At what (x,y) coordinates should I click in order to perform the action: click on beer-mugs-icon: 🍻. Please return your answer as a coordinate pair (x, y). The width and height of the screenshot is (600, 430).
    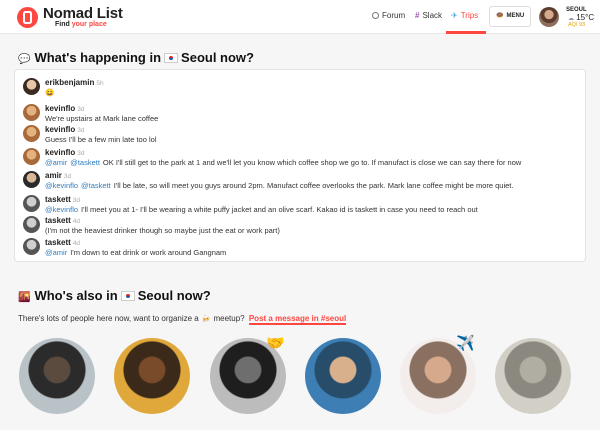
    Looking at the image, I should click on (206, 319).